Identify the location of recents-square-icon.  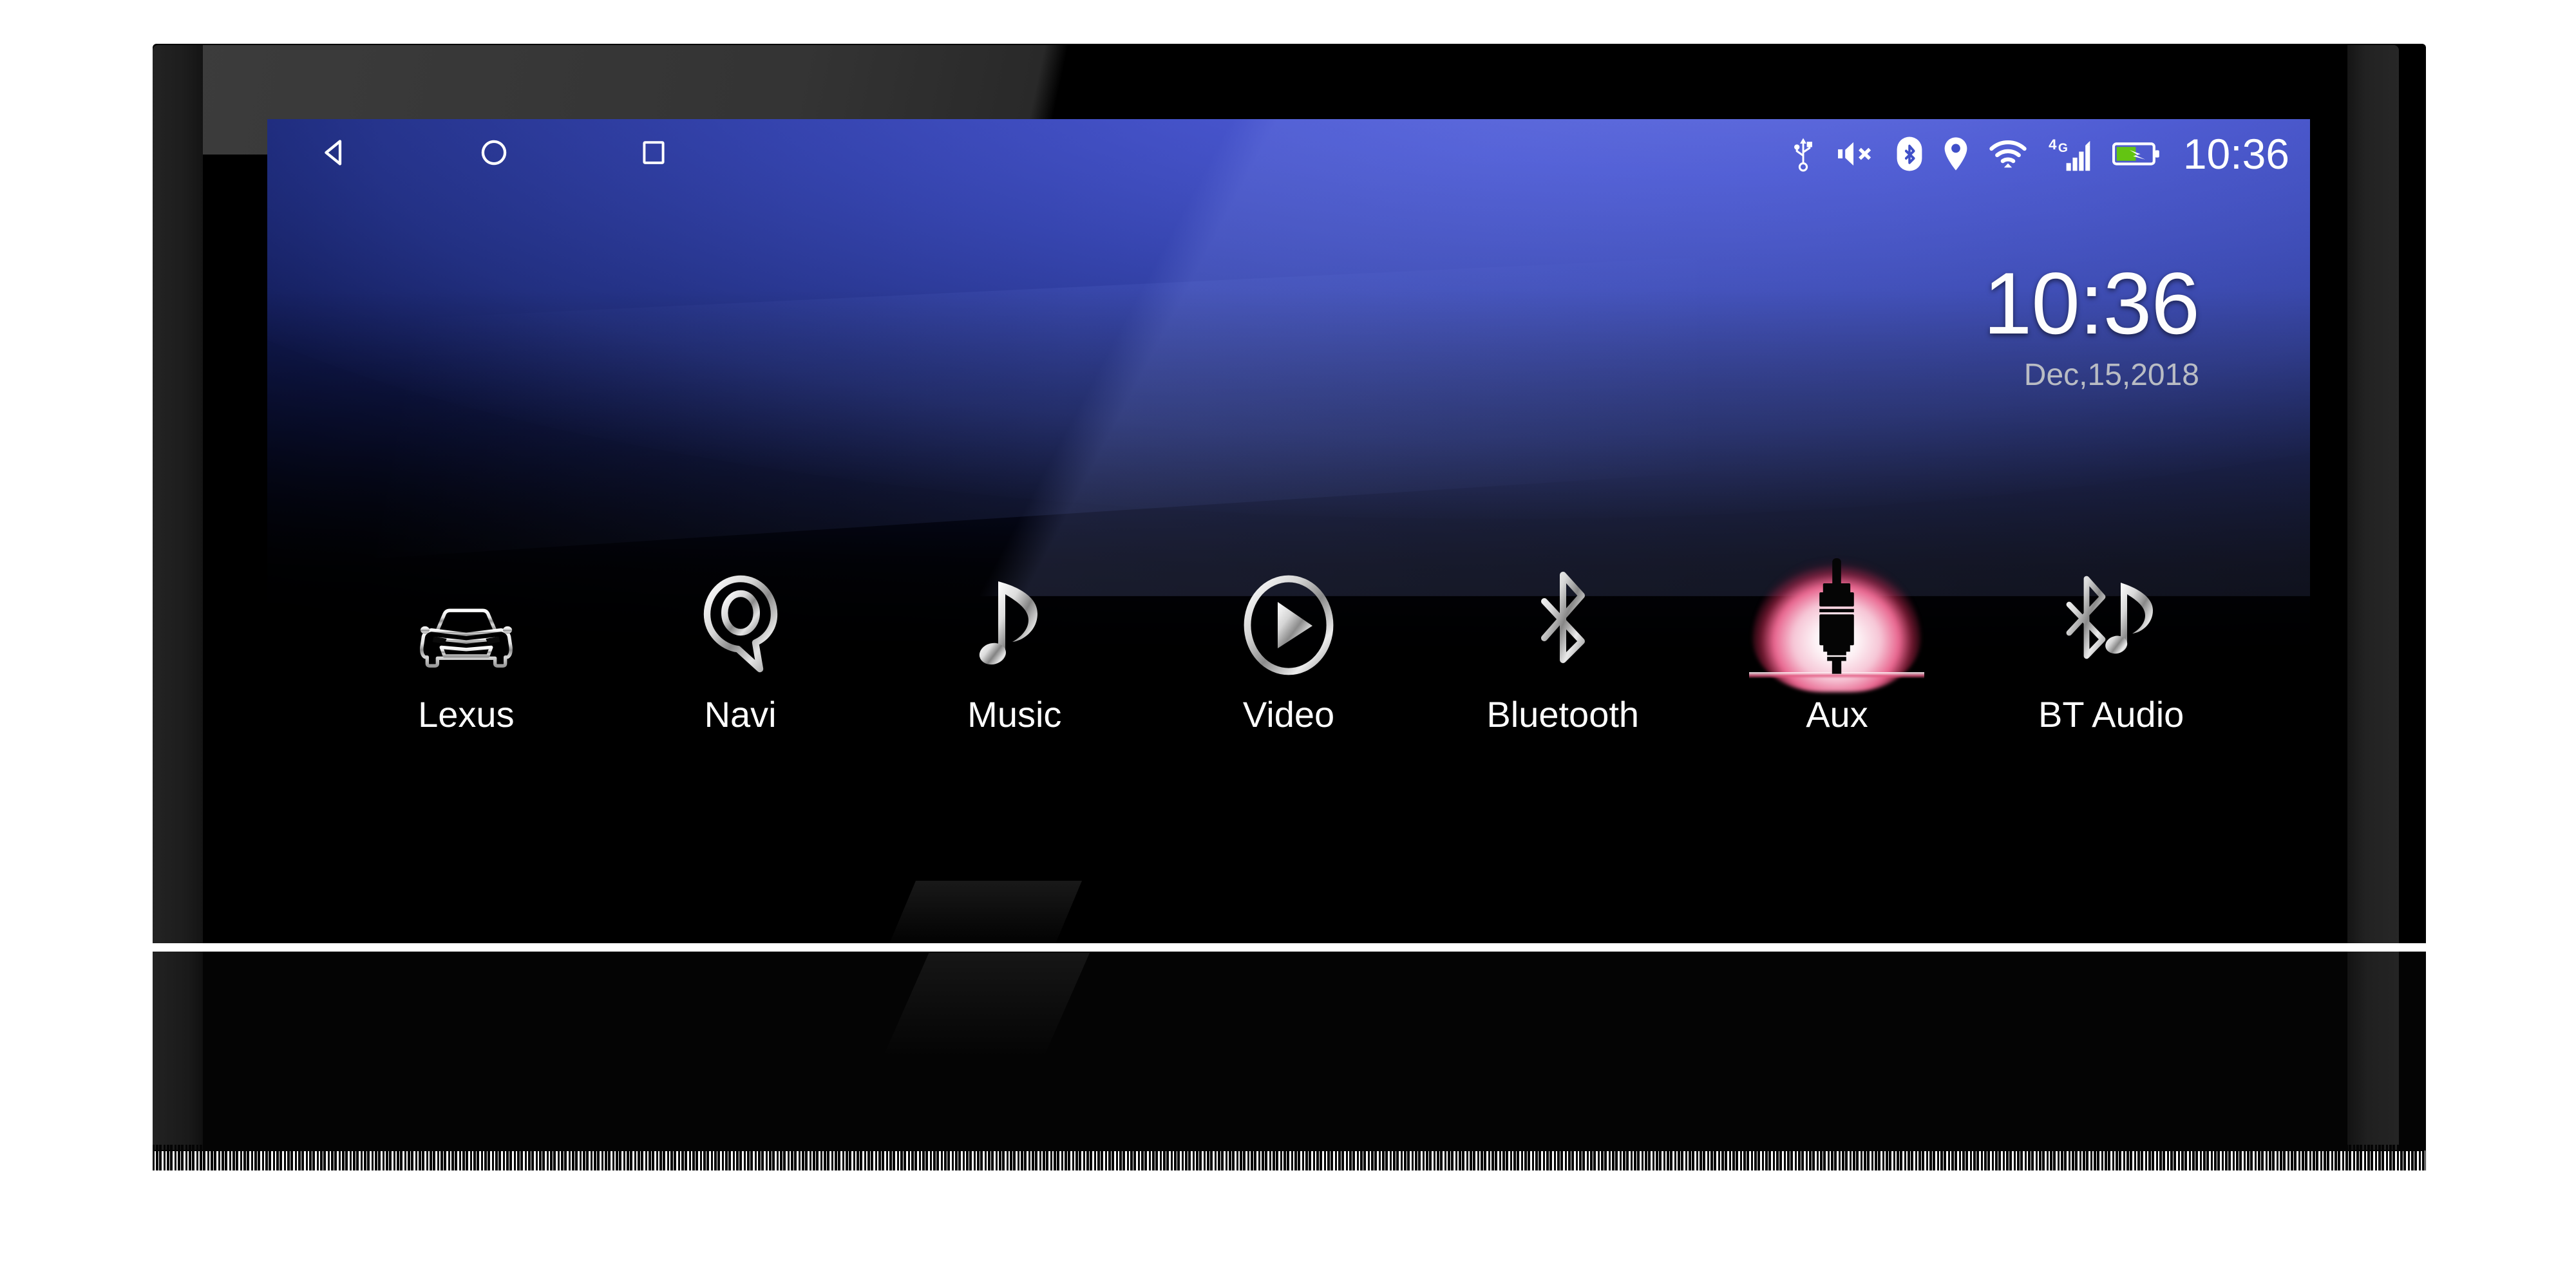
(654, 154).